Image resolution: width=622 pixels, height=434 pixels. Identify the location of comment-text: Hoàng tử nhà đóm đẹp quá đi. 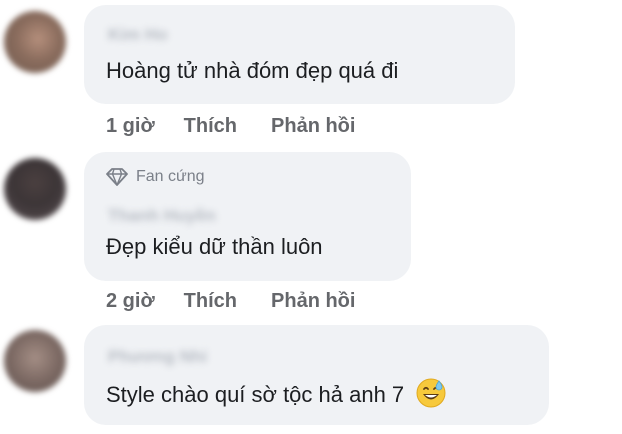
(252, 70).